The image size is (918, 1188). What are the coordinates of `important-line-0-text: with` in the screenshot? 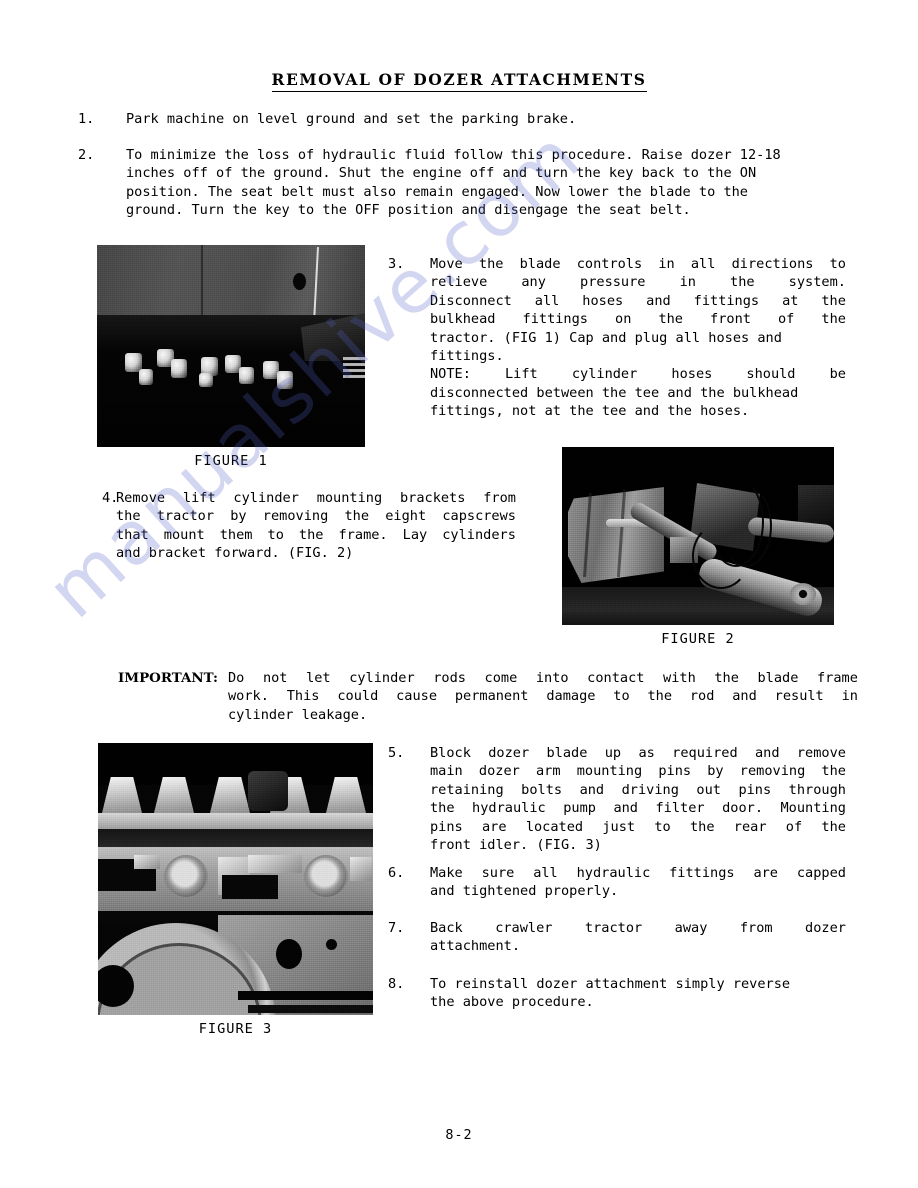 It's located at (679, 678).